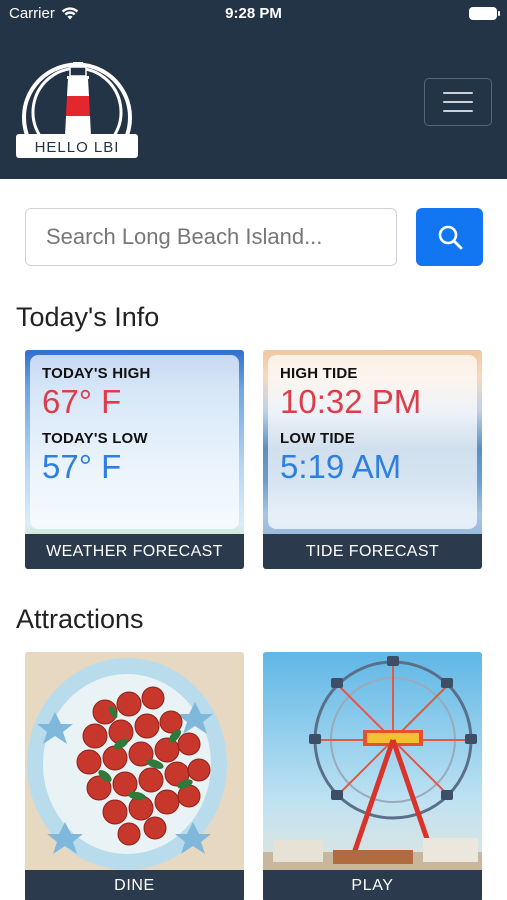  What do you see at coordinates (82, 401) in the screenshot?
I see `today-high-value: 67° F` at bounding box center [82, 401].